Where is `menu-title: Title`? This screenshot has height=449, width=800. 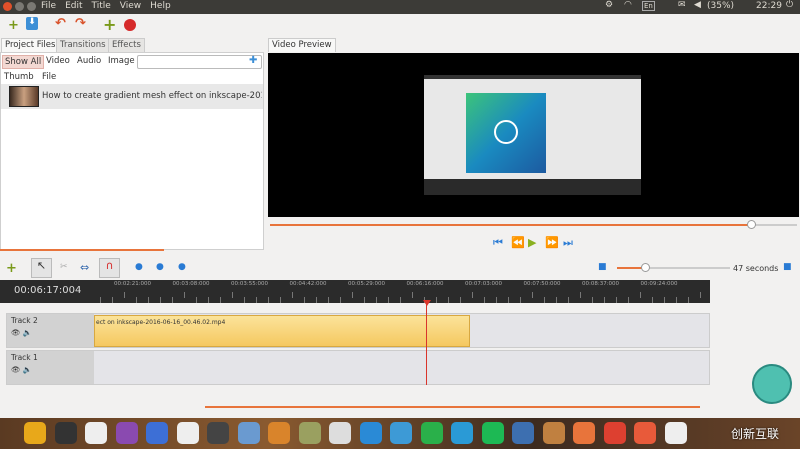
menu-title: Title is located at coordinates (101, 6).